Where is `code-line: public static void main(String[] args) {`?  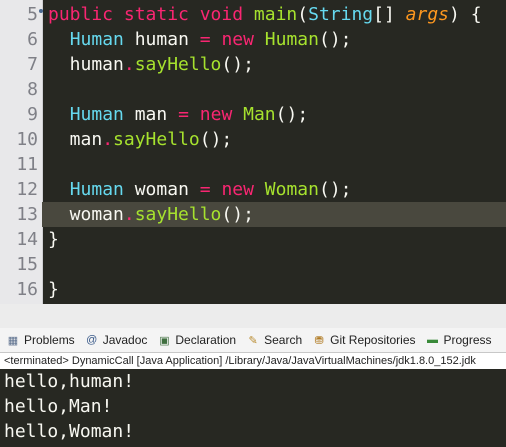 code-line: public static void main(String[] args) { is located at coordinates (277, 14).